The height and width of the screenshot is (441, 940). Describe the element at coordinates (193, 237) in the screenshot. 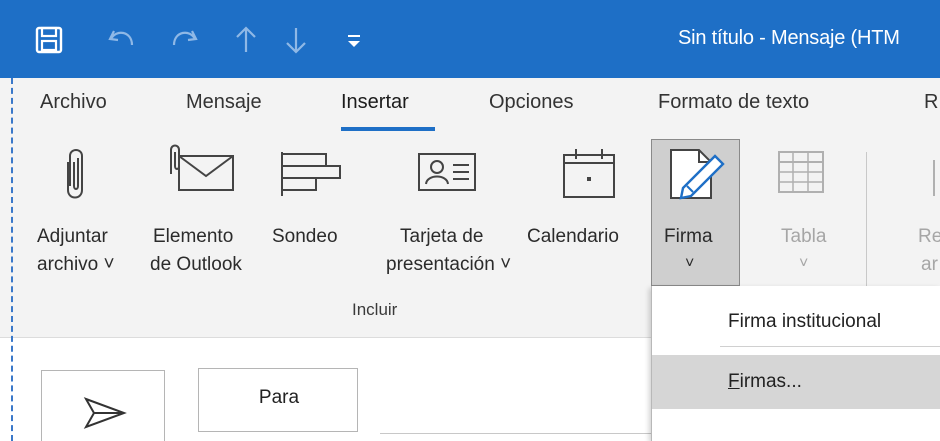

I see `elemento-outlook-label: Elemento` at that location.